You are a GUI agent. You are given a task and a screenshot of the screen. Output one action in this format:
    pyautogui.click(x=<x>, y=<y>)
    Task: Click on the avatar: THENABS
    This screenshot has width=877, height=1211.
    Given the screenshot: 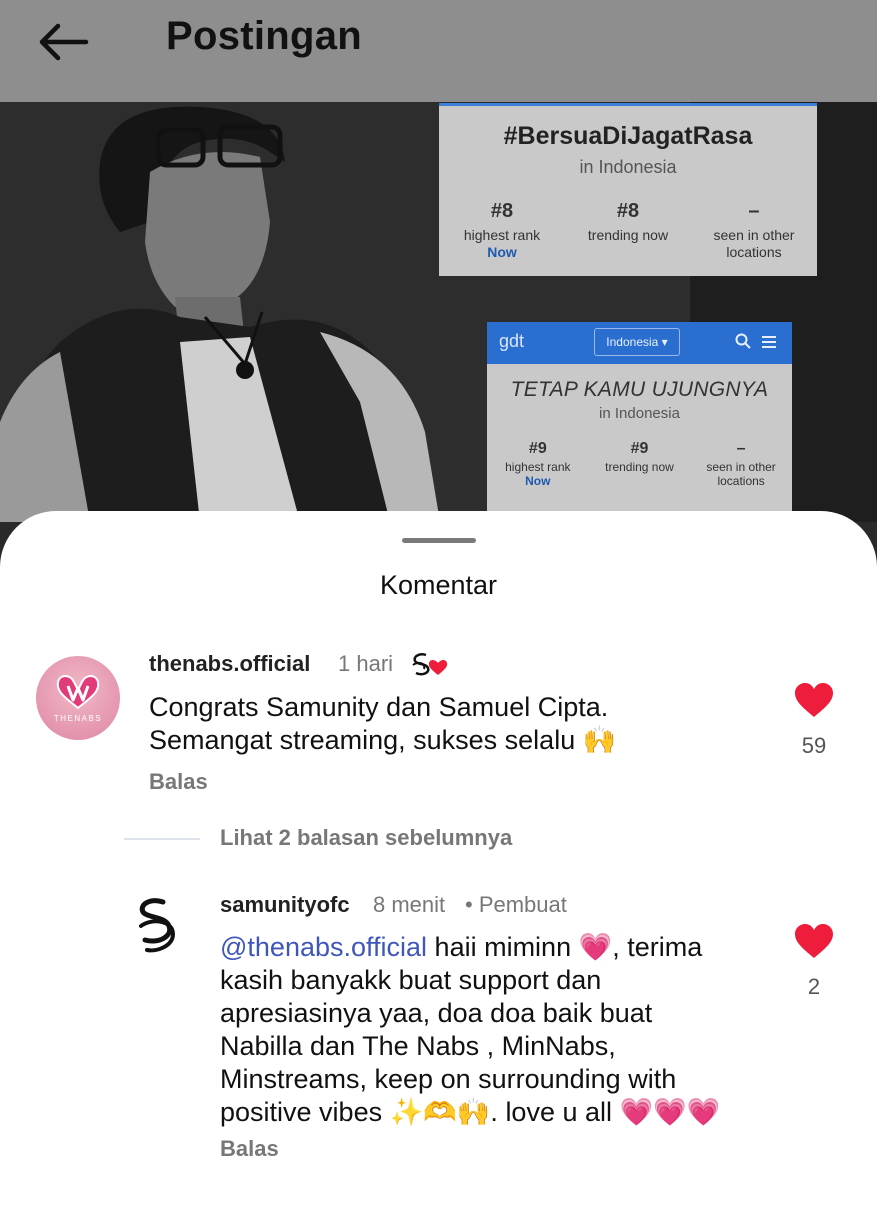 What is the action you would take?
    pyautogui.click(x=78, y=698)
    